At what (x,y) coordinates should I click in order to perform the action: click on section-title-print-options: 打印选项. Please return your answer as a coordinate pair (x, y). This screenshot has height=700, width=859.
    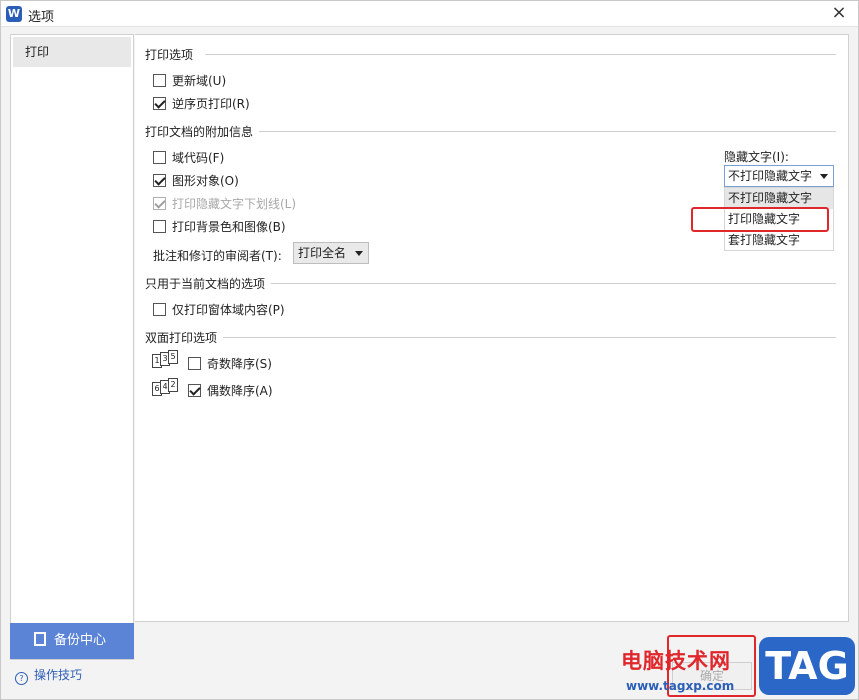
    Looking at the image, I should click on (172, 54).